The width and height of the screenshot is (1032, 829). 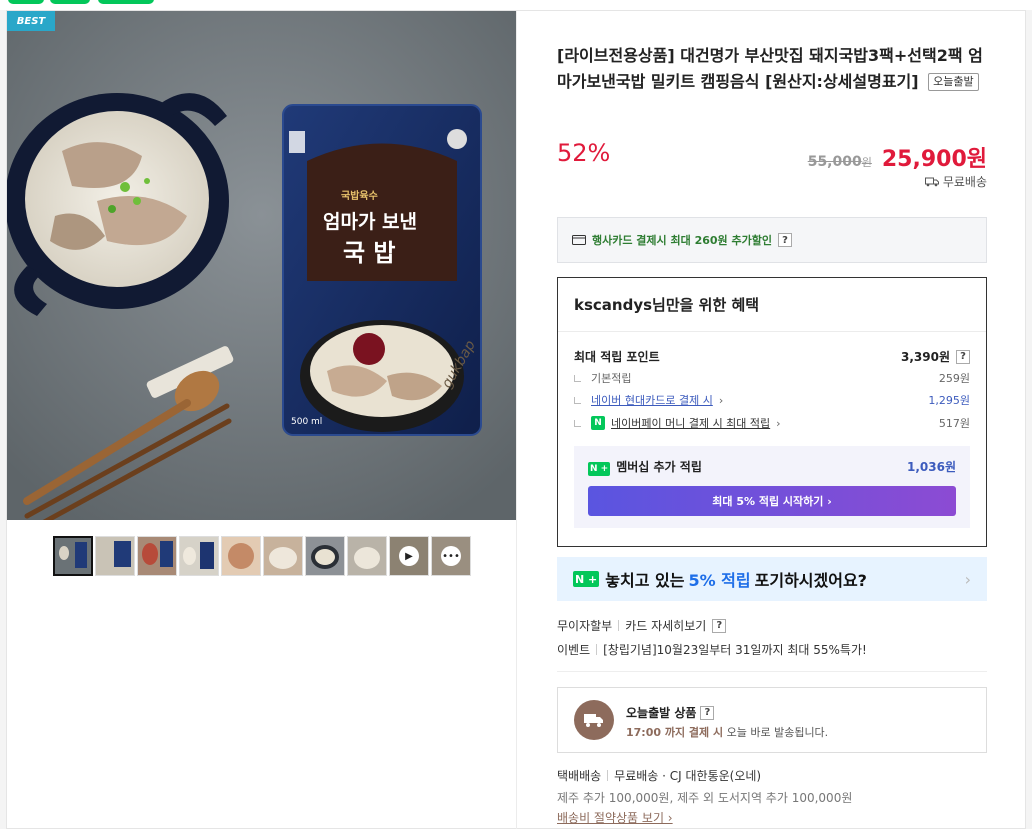 What do you see at coordinates (931, 467) in the screenshot?
I see `membership-value: 1,036원` at bounding box center [931, 467].